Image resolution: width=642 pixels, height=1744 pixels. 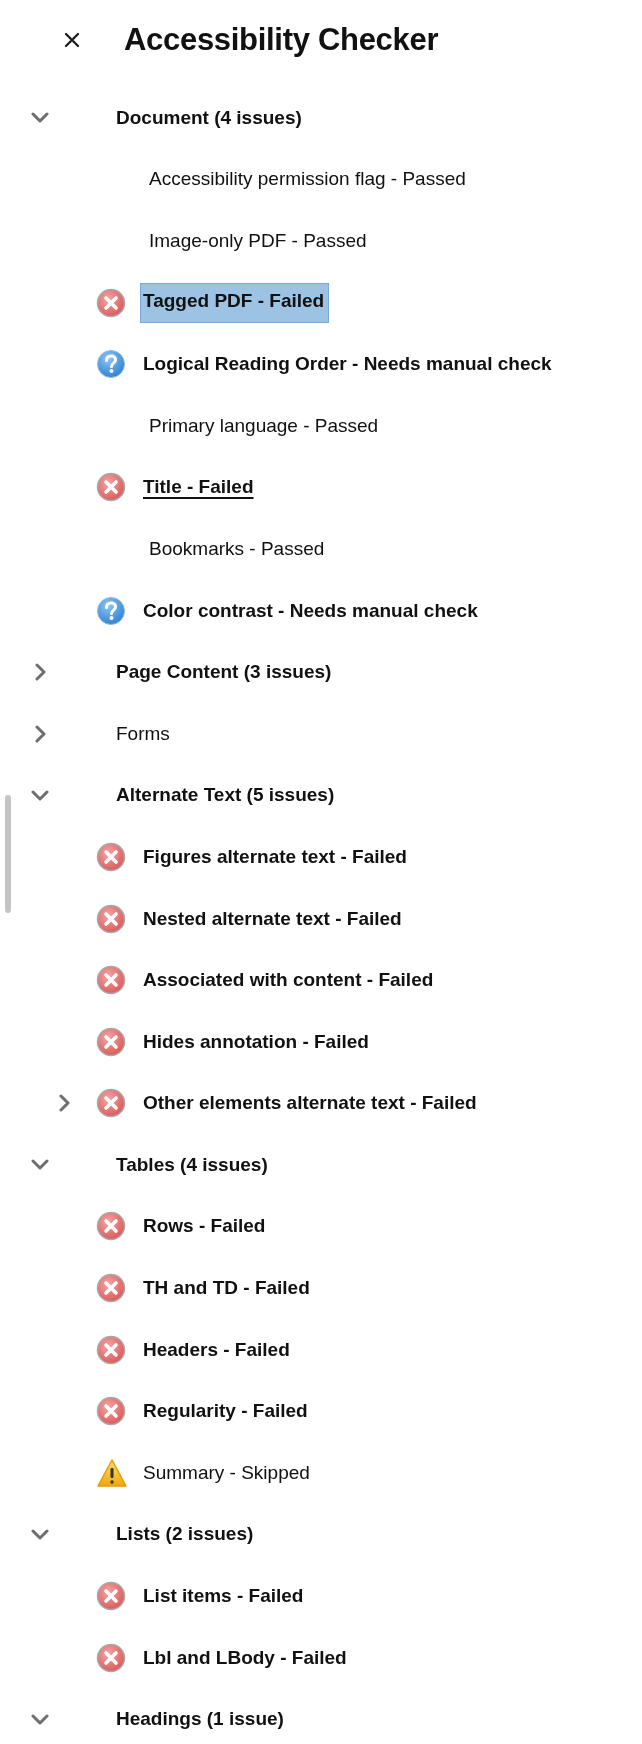 I want to click on panel-title: Accessibility Checker, so click(x=281, y=40).